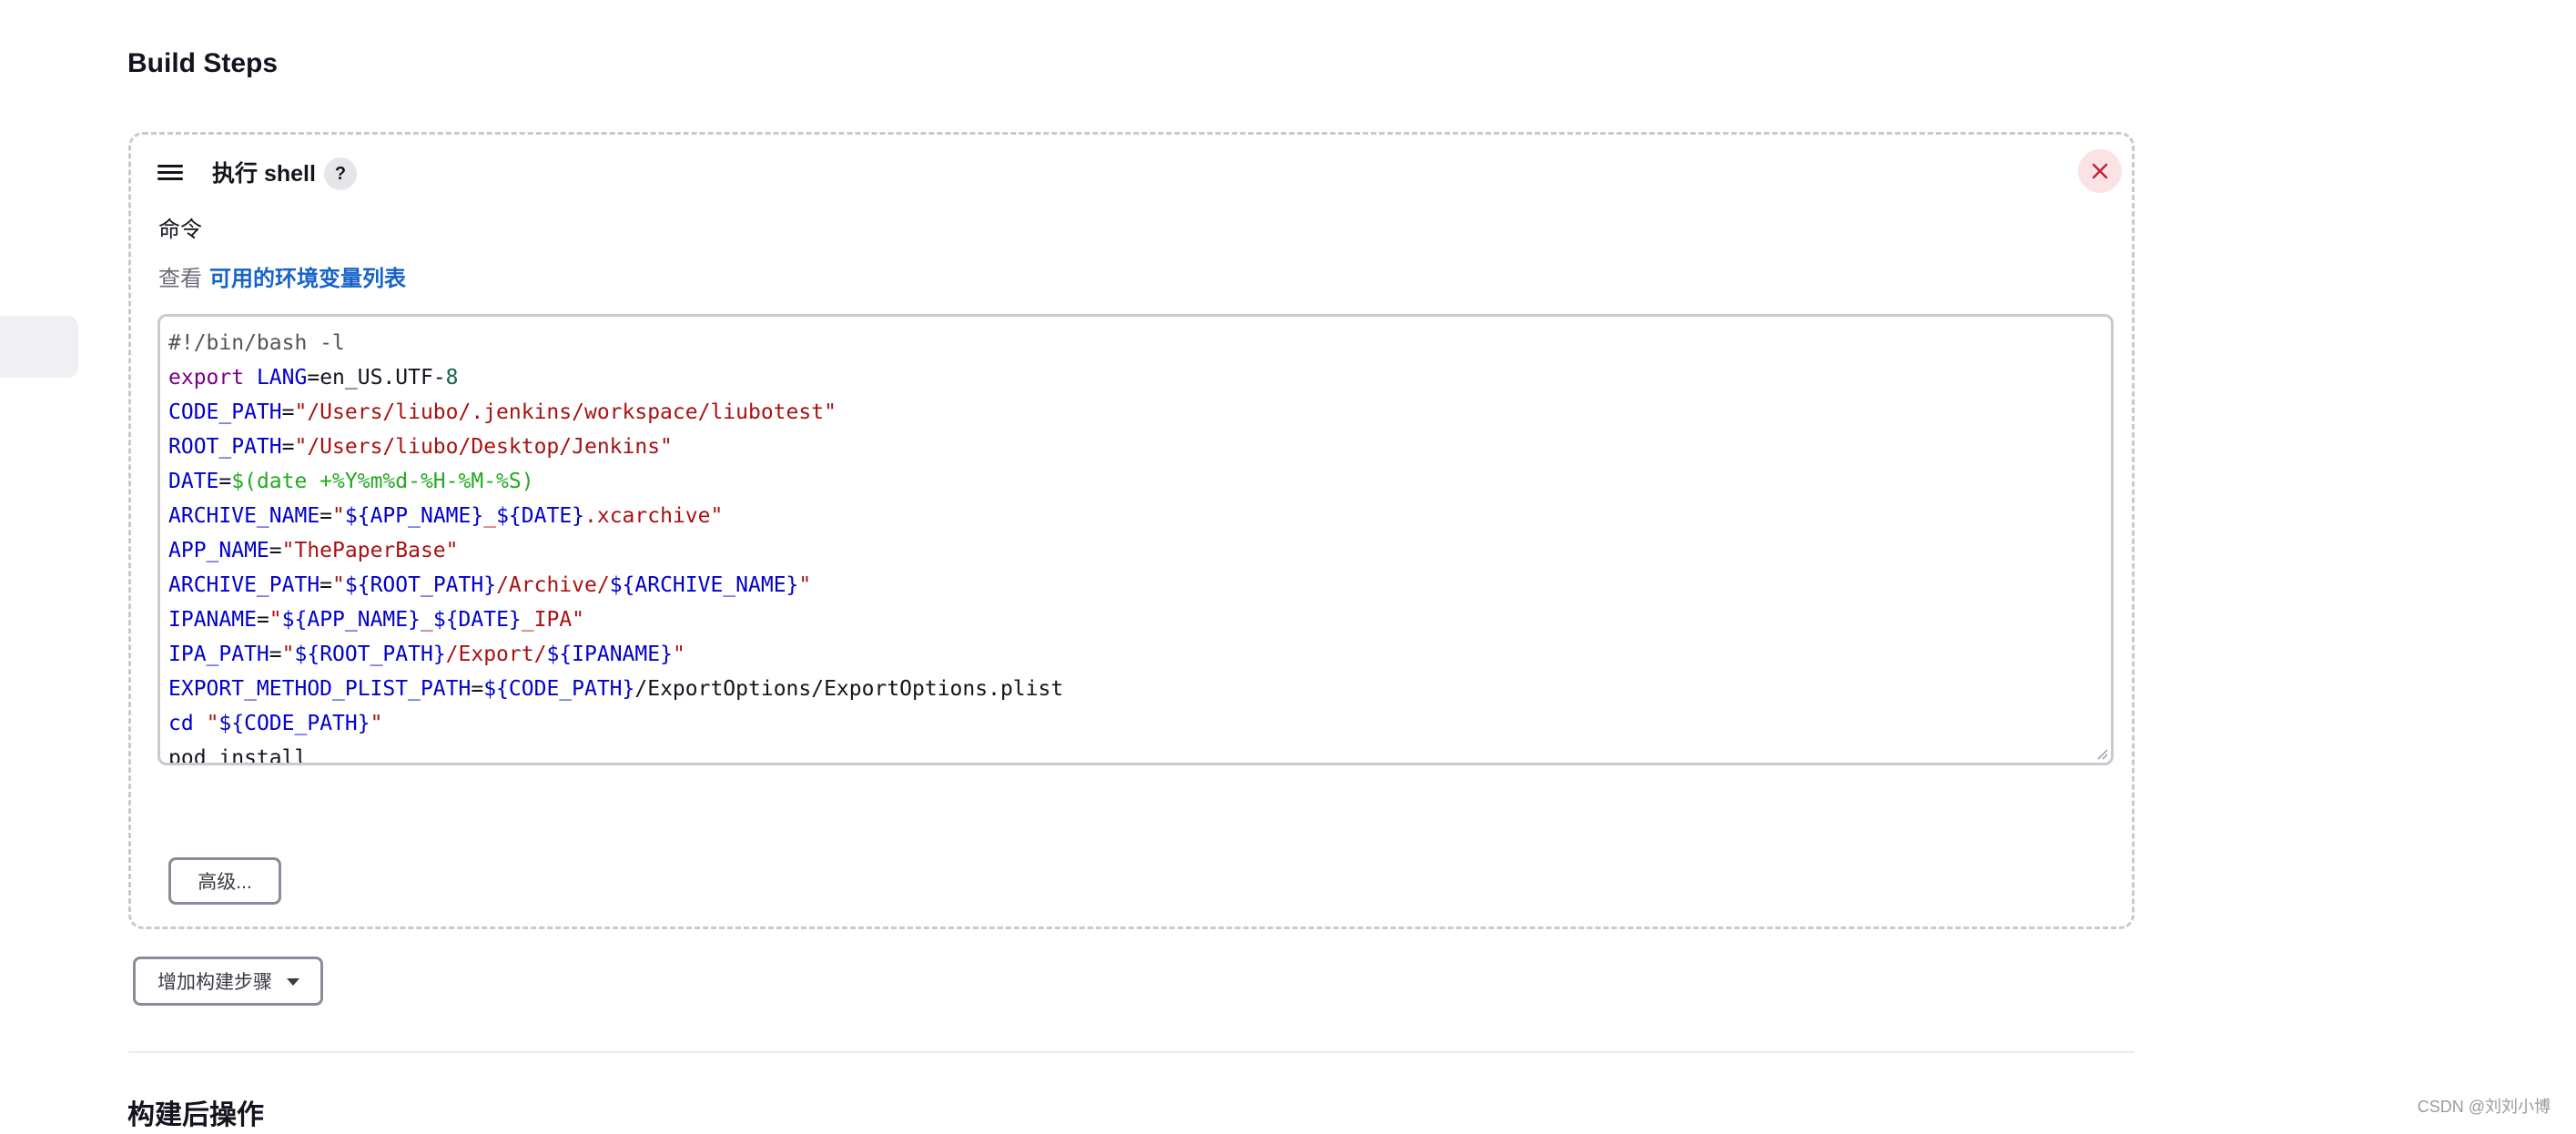  I want to click on code-token: /ExportOptions/ExportOptions.plist, so click(849, 689).